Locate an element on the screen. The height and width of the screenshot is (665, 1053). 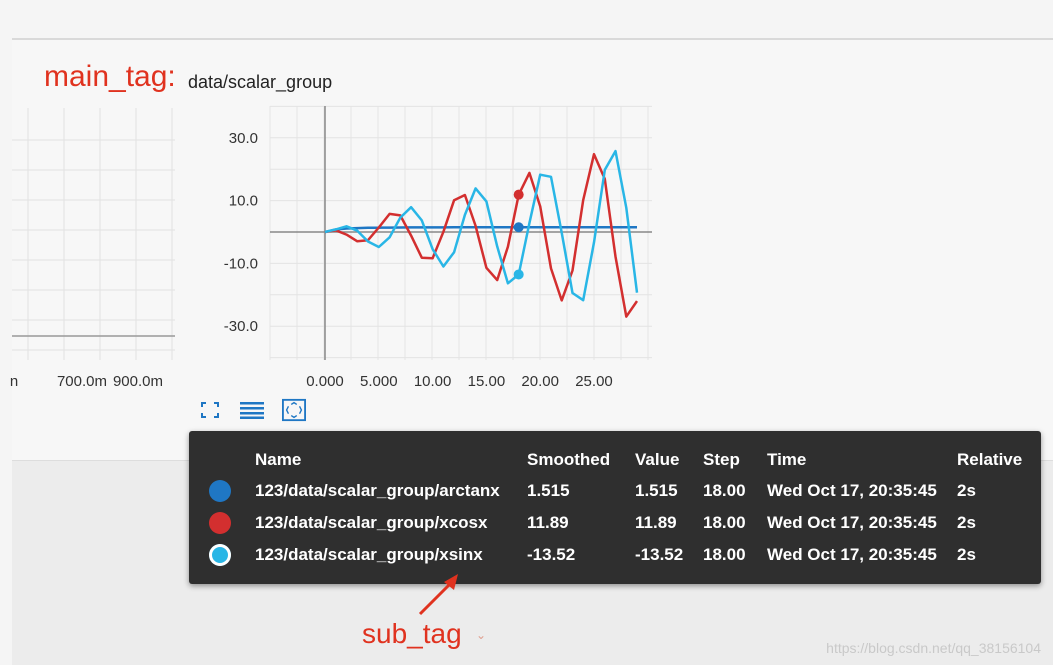
watermark: https://blog.csdn.net/qq_38156104 is located at coordinates (933, 648).